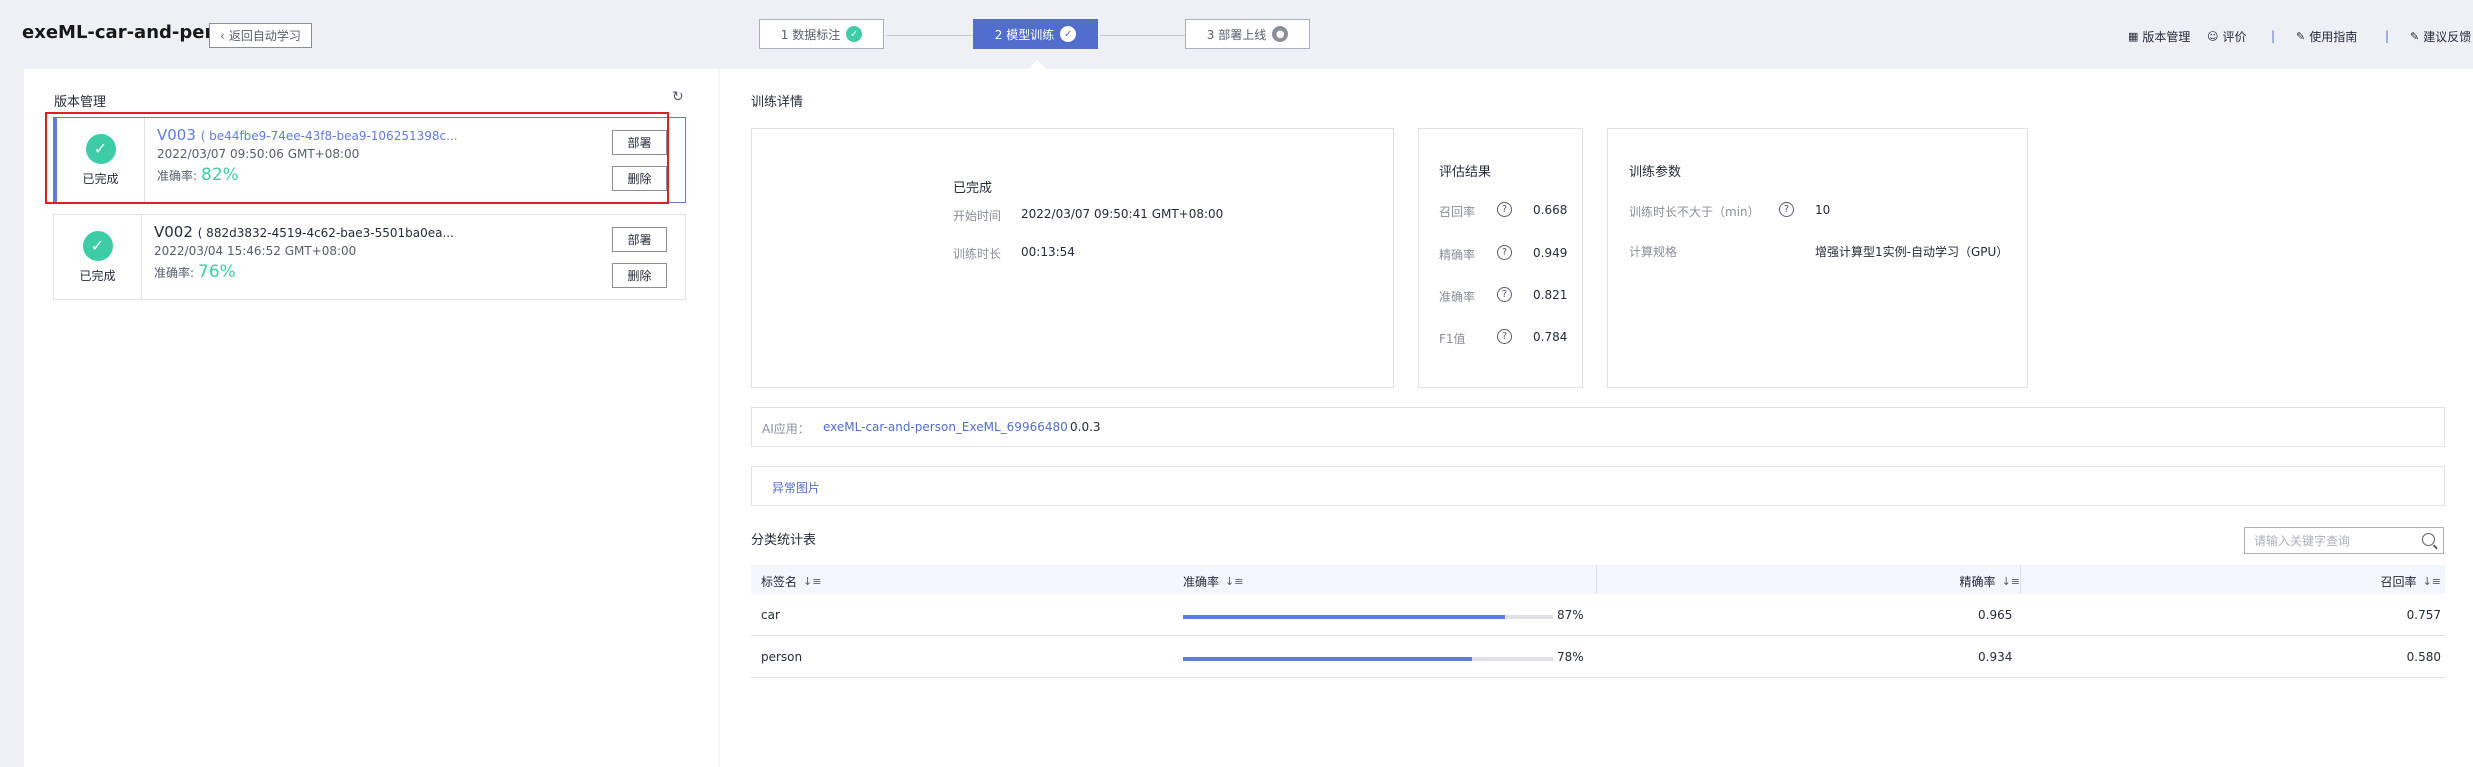 Image resolution: width=2473 pixels, height=767 pixels. Describe the element at coordinates (1655, 172) in the screenshot. I see `params-title: 训练参数` at that location.